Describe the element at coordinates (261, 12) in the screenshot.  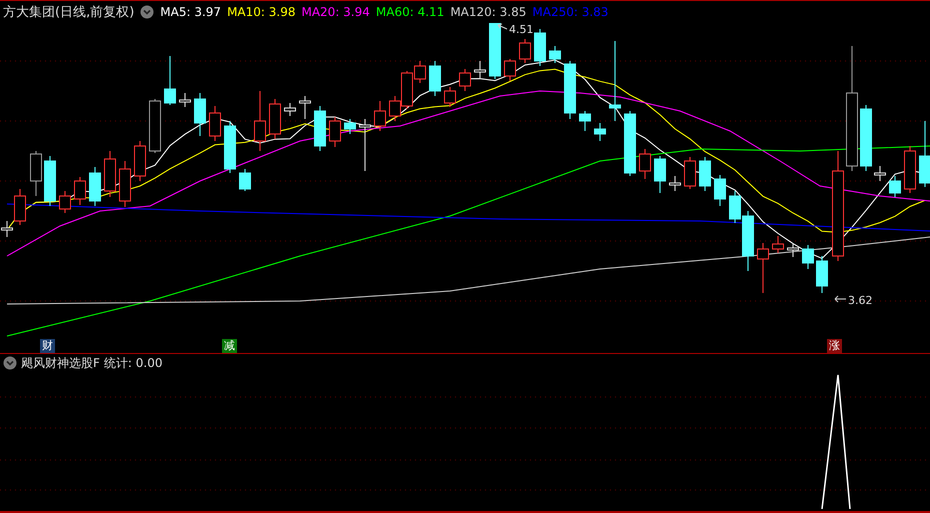
I see `moving-average-value: MA10: 3.98` at that location.